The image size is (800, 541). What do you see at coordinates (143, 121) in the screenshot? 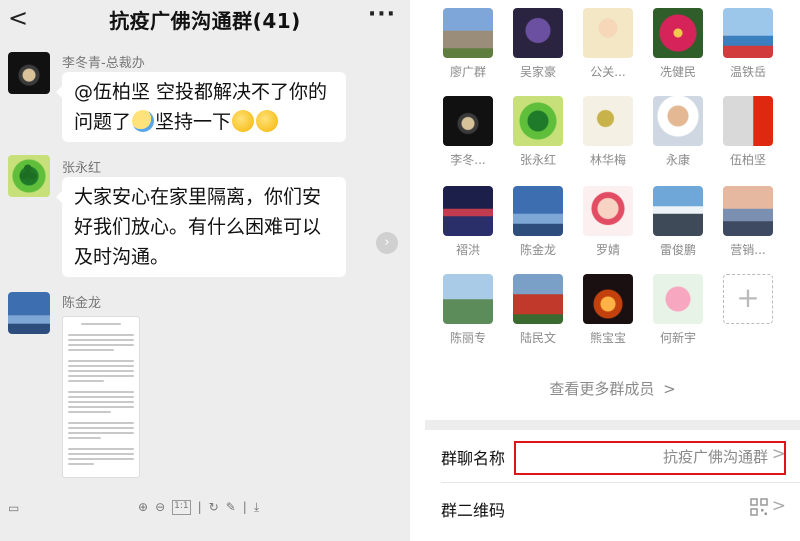
I see `sweat-emoji-icon` at bounding box center [143, 121].